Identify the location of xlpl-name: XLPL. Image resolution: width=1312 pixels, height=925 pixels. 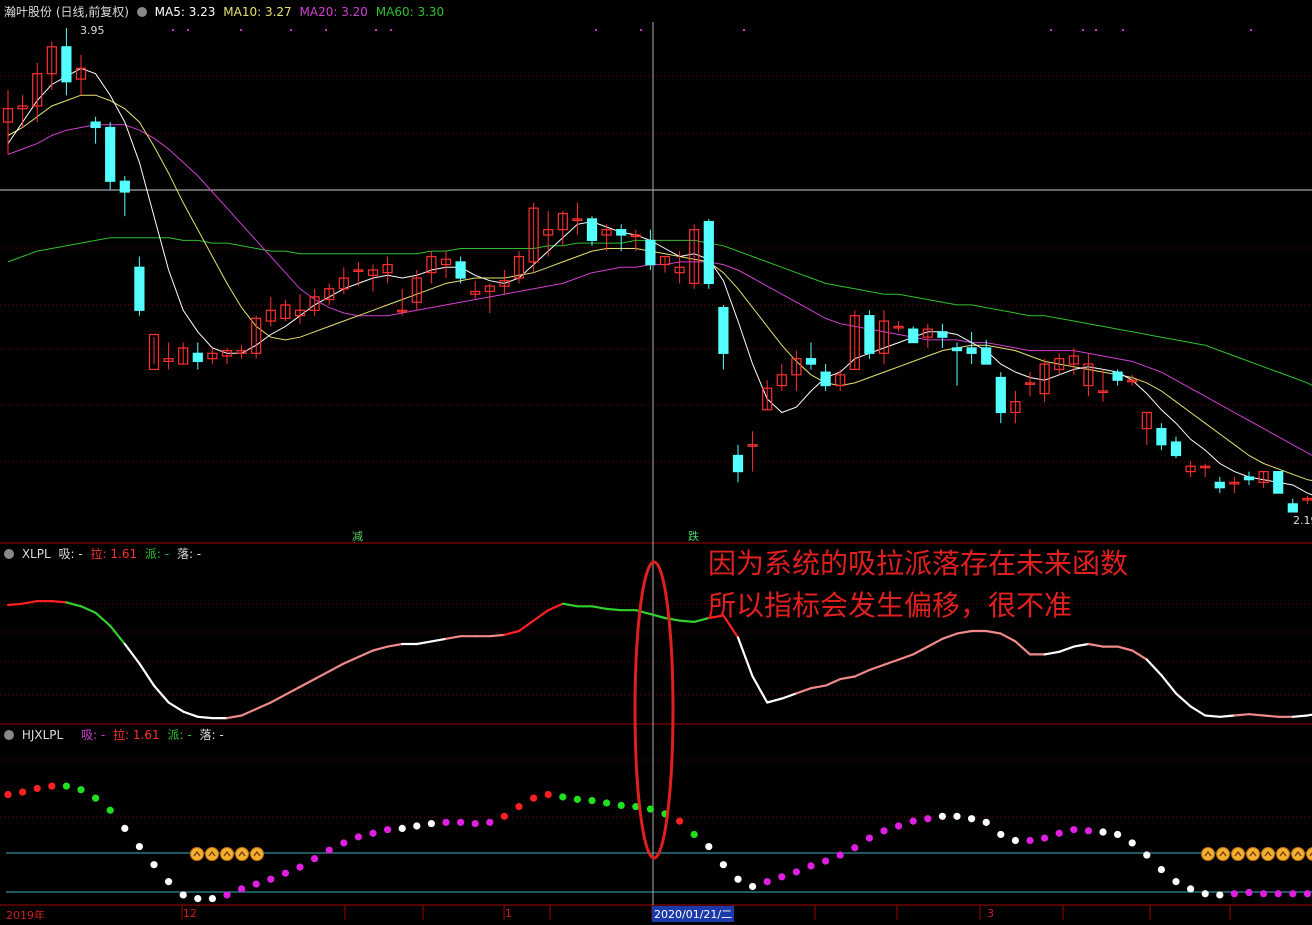
(36, 554).